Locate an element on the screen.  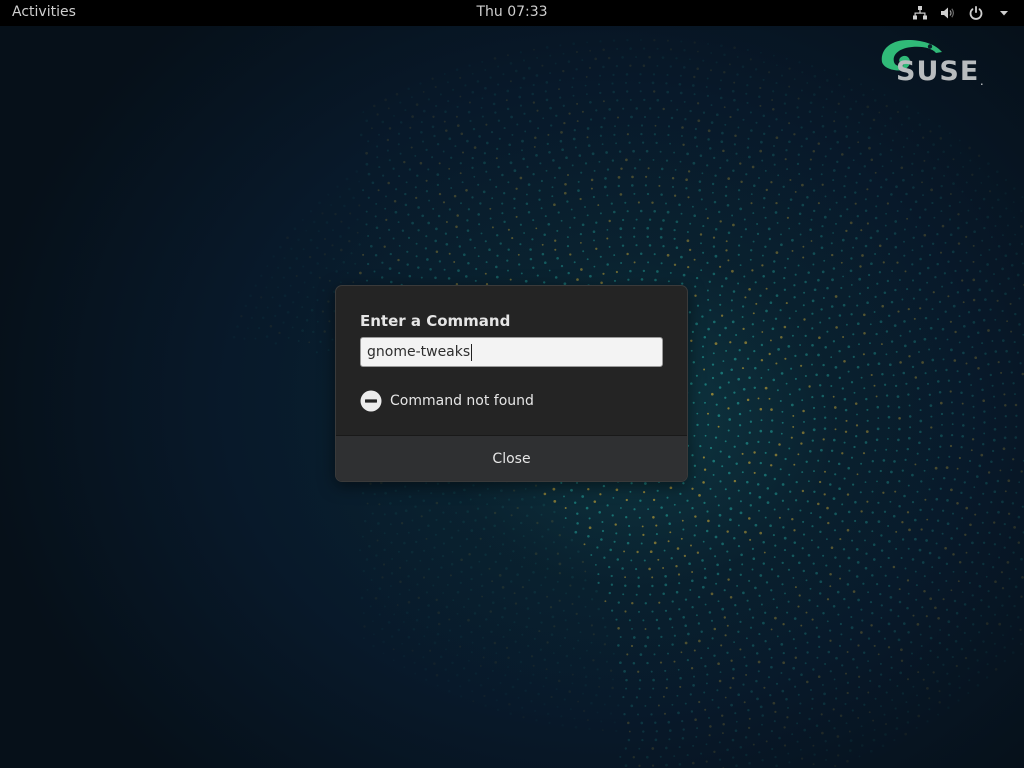
top-bar: Activities Thu 07:33 is located at coordinates (512, 13).